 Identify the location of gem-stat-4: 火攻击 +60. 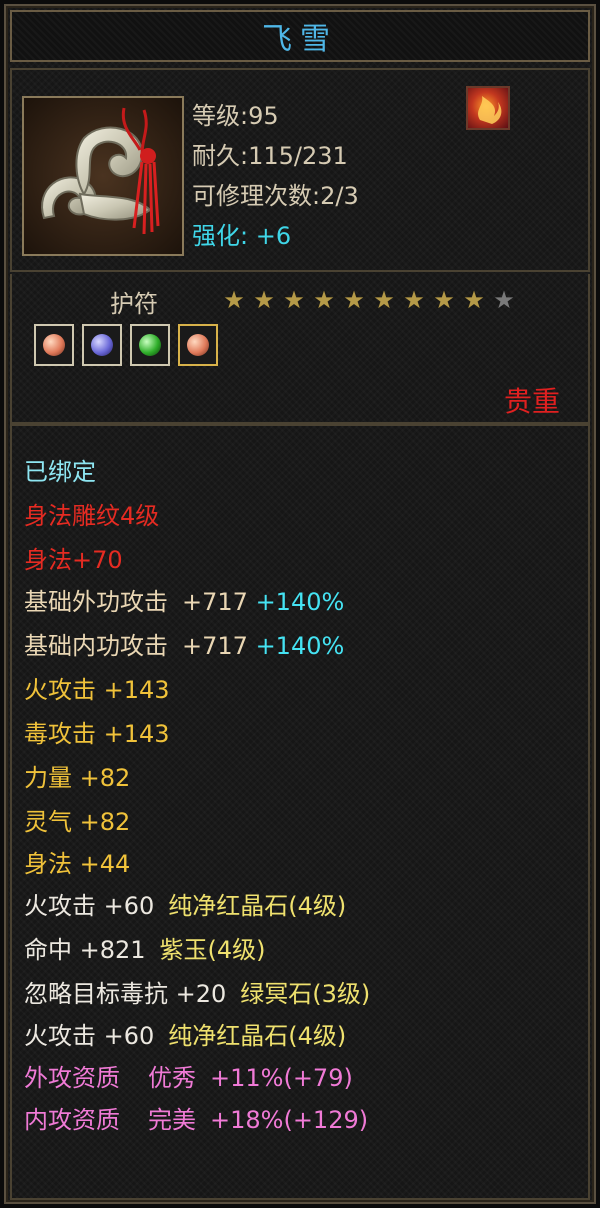
(89, 1036).